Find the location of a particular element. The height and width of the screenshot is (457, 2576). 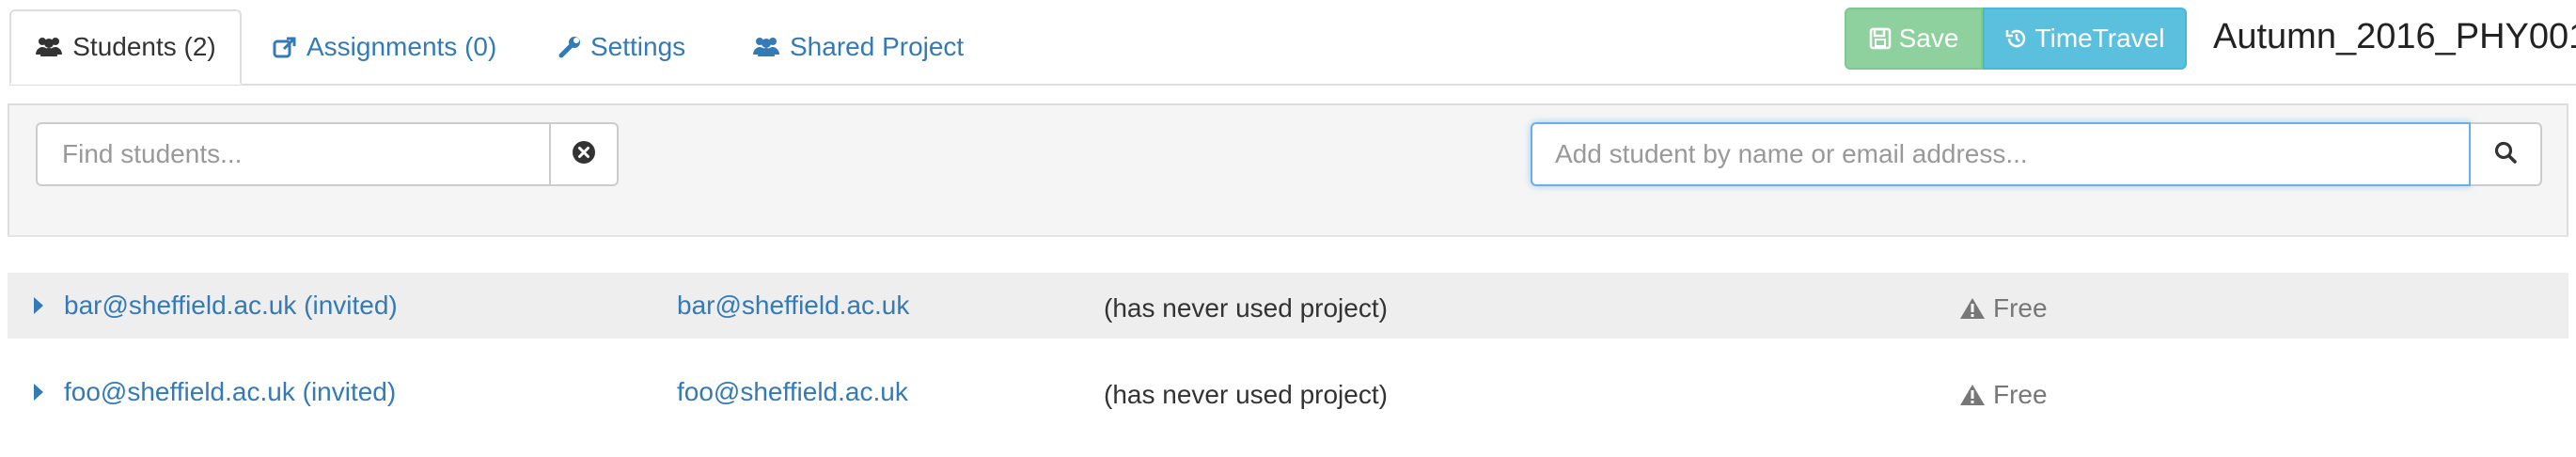

tab-students: Students (2) is located at coordinates (126, 47).